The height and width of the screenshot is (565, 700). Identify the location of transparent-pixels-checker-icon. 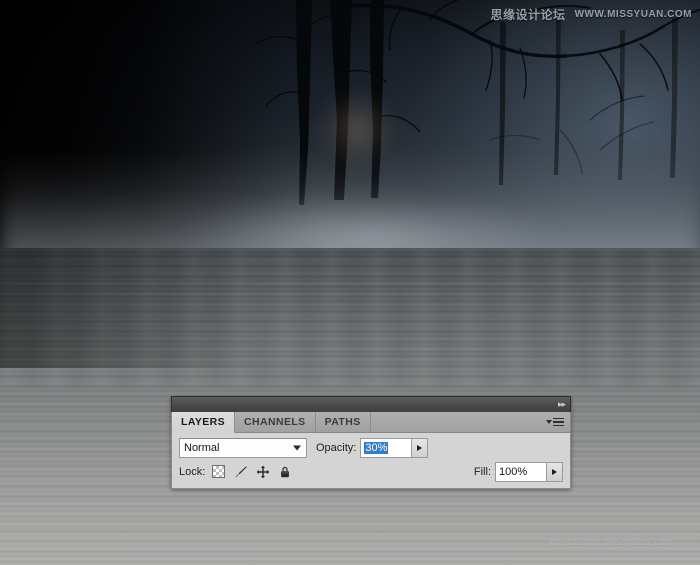
(218, 471).